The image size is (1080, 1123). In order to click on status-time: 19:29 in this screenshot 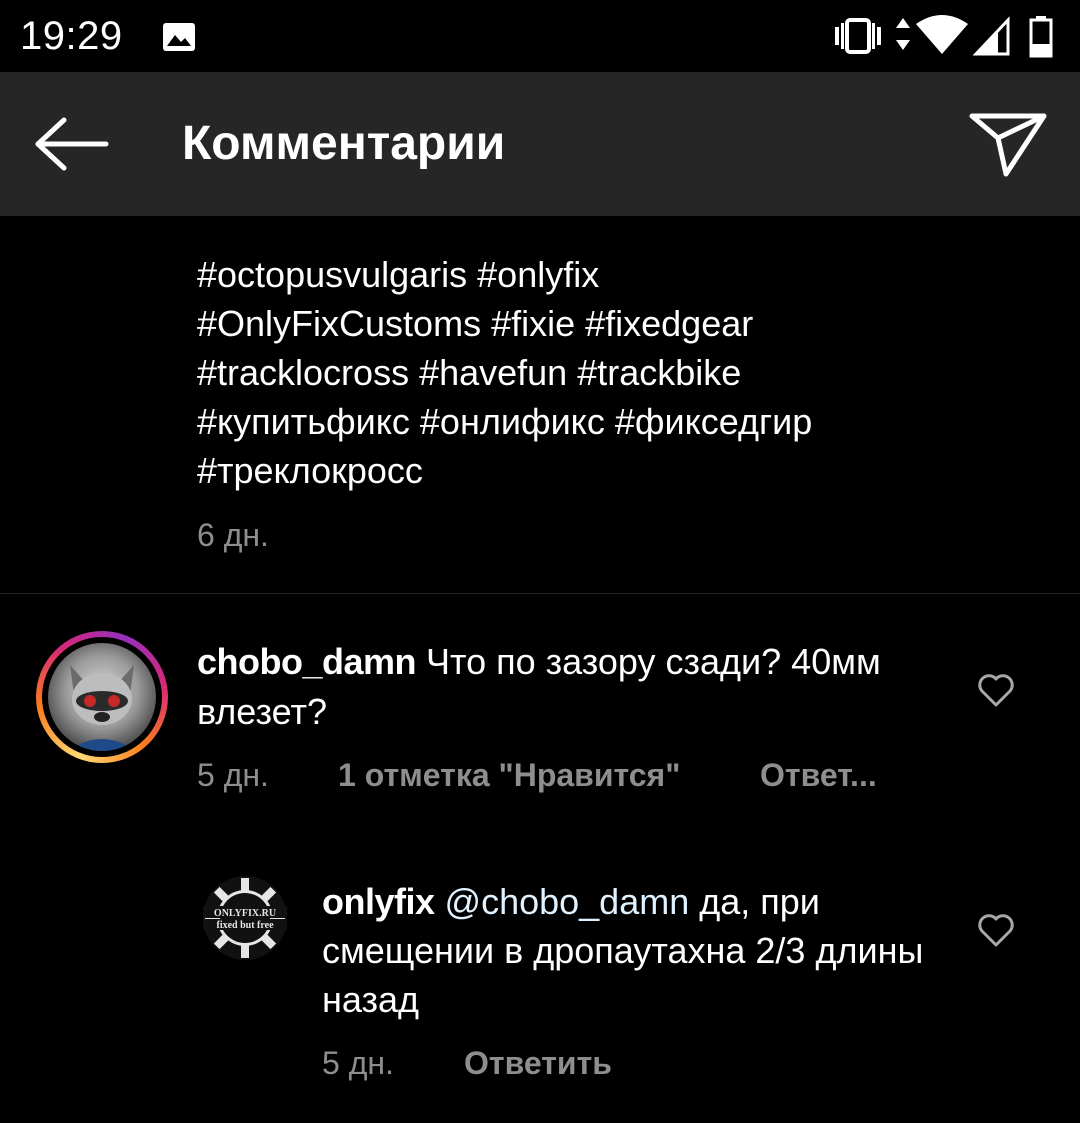, I will do `click(71, 36)`.